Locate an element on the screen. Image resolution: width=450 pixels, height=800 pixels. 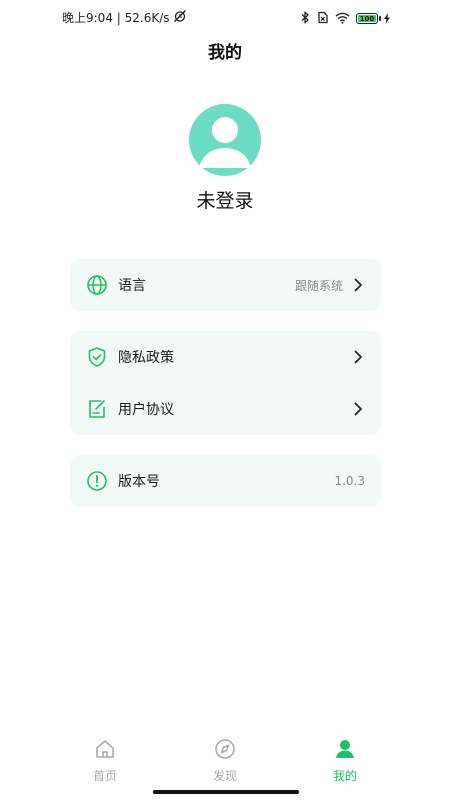
person-icon is located at coordinates (345, 751).